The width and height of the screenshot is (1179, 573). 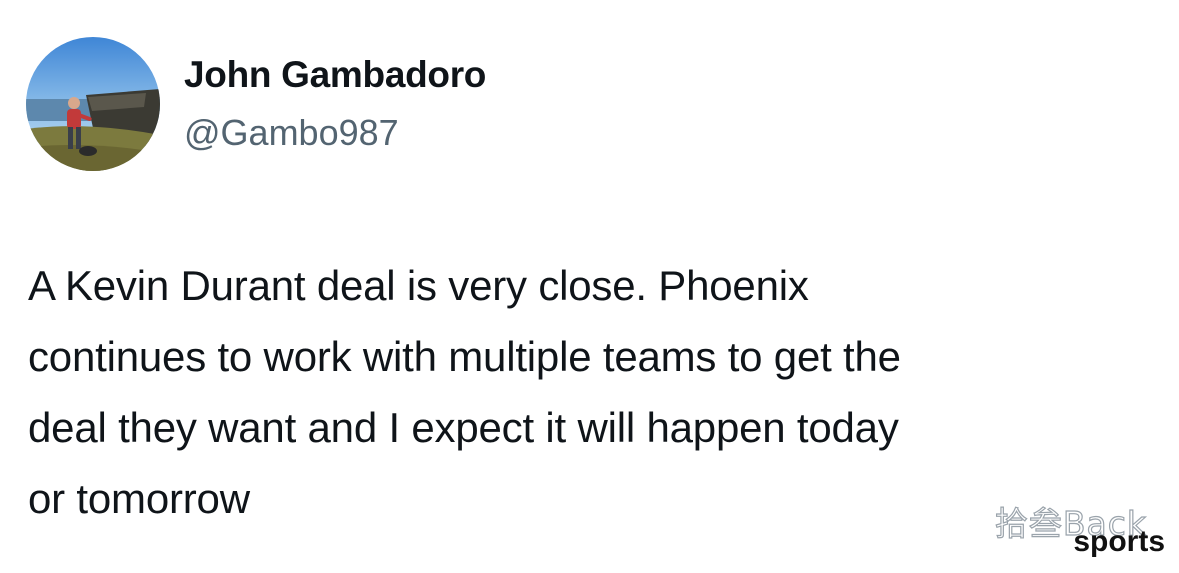 What do you see at coordinates (291, 133) in the screenshot?
I see `author-handle: @Gambo987` at bounding box center [291, 133].